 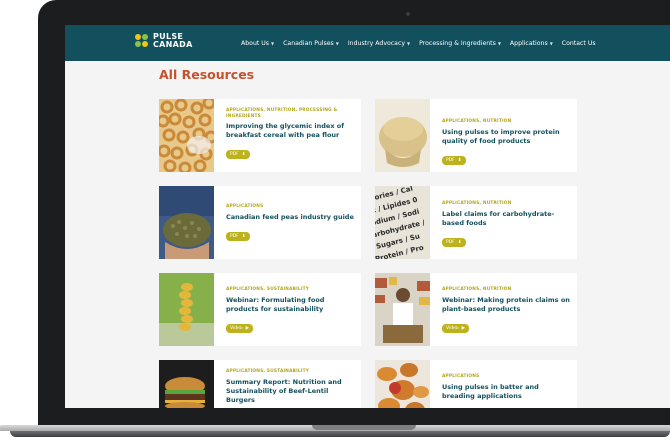 What do you see at coordinates (142, 41) in the screenshot?
I see `logo-icon` at bounding box center [142, 41].